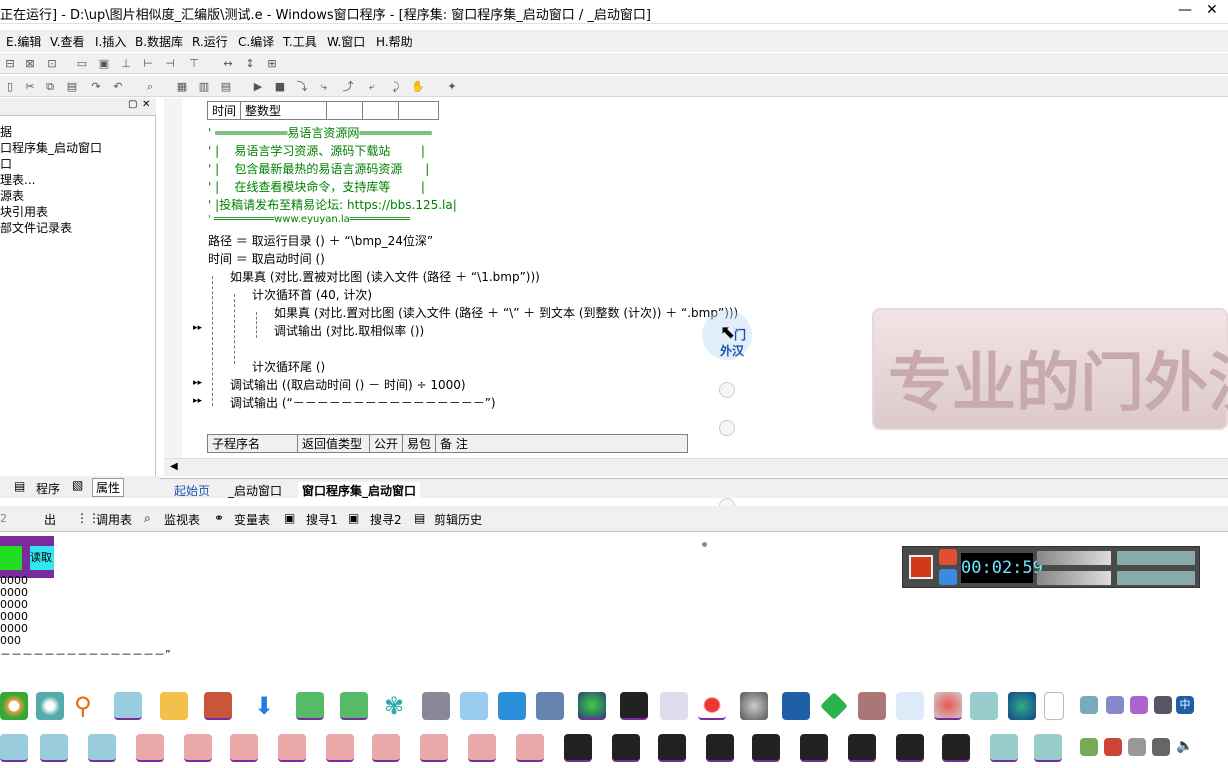  Describe the element at coordinates (182, 519) in the screenshot. I see `tab-watch: 监视表` at that location.